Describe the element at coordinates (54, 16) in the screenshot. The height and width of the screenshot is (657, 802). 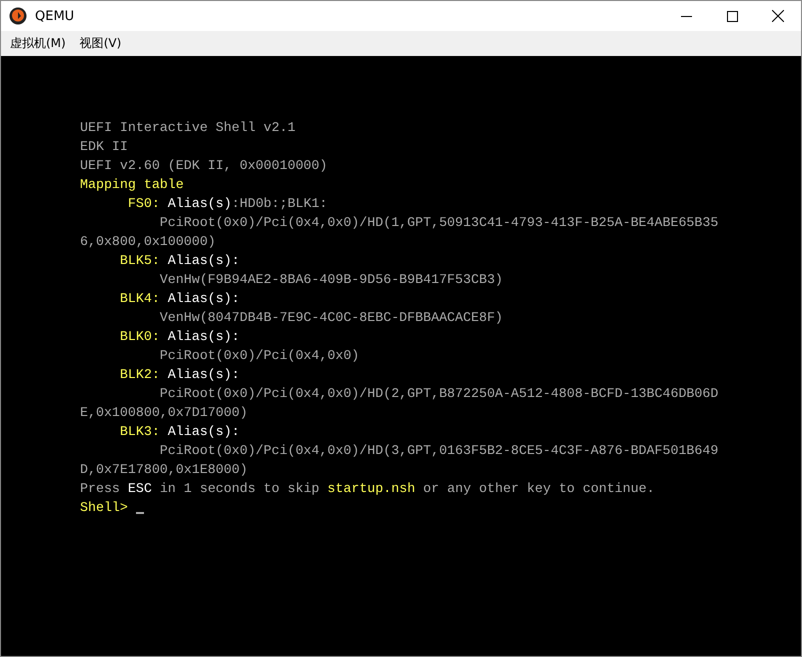
I see `window-title: QEMU` at that location.